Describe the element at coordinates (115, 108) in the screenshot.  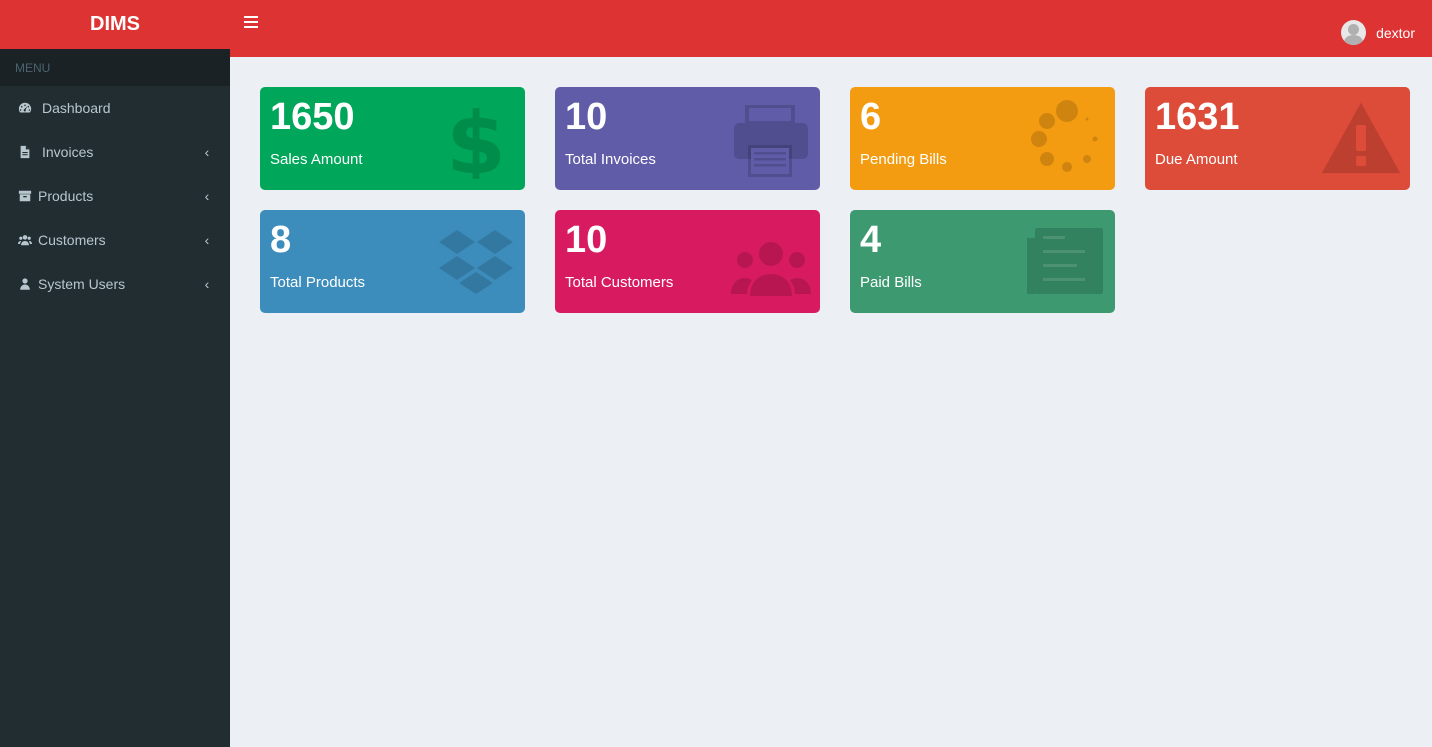
I see `sidebar-item-dashboard: Dashboard` at that location.